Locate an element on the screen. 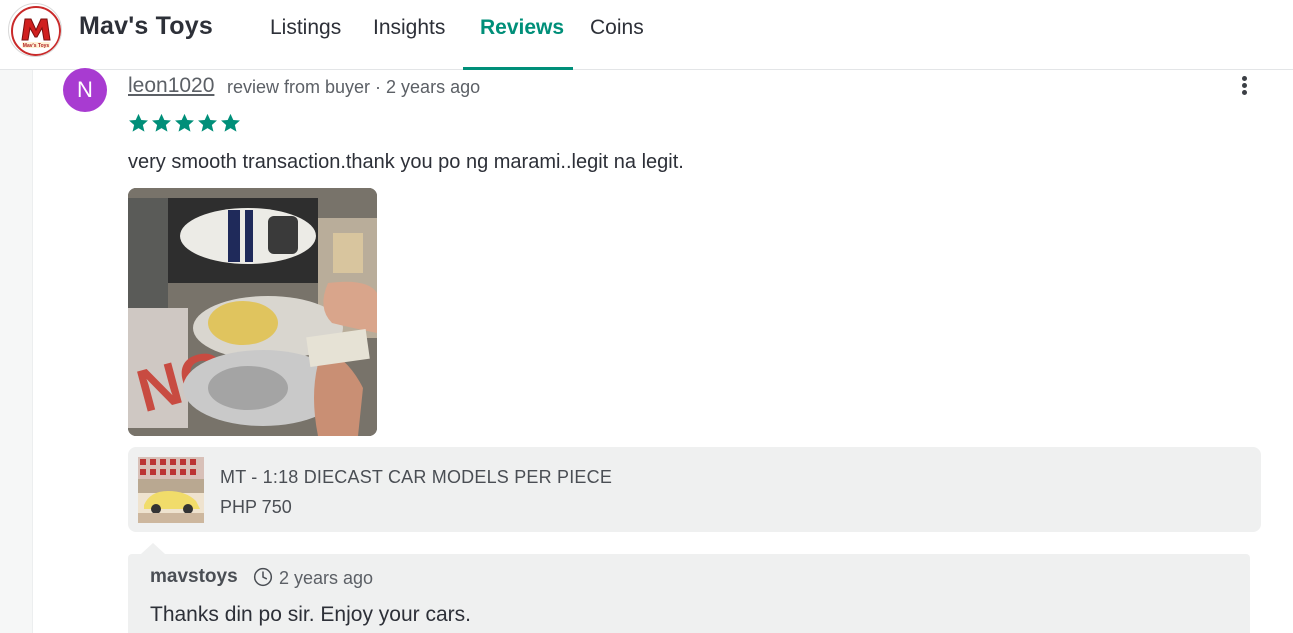  review-photo: NG is located at coordinates (252, 312).